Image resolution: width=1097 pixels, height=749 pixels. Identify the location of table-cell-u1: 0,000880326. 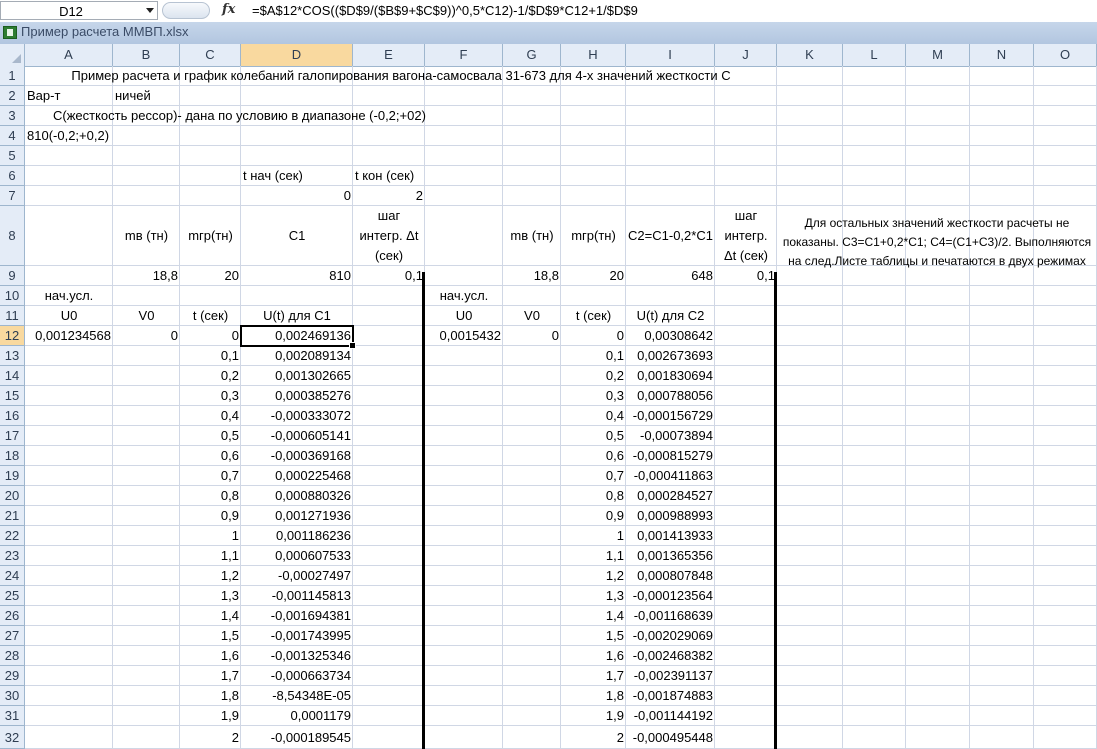
(297, 496).